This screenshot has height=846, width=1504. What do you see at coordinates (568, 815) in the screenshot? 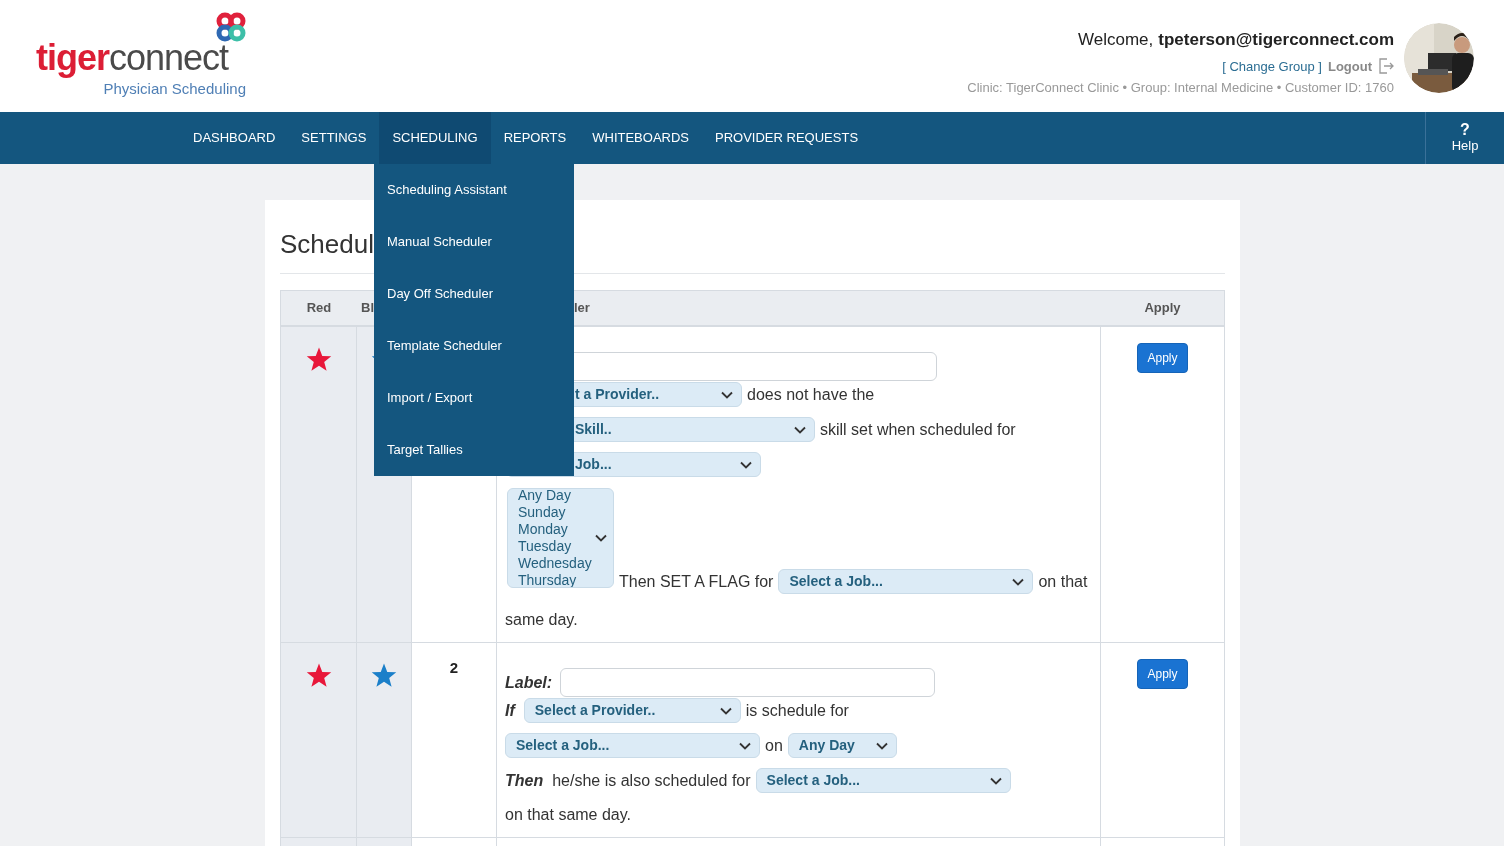
I see `rule-text: on that same day.` at bounding box center [568, 815].